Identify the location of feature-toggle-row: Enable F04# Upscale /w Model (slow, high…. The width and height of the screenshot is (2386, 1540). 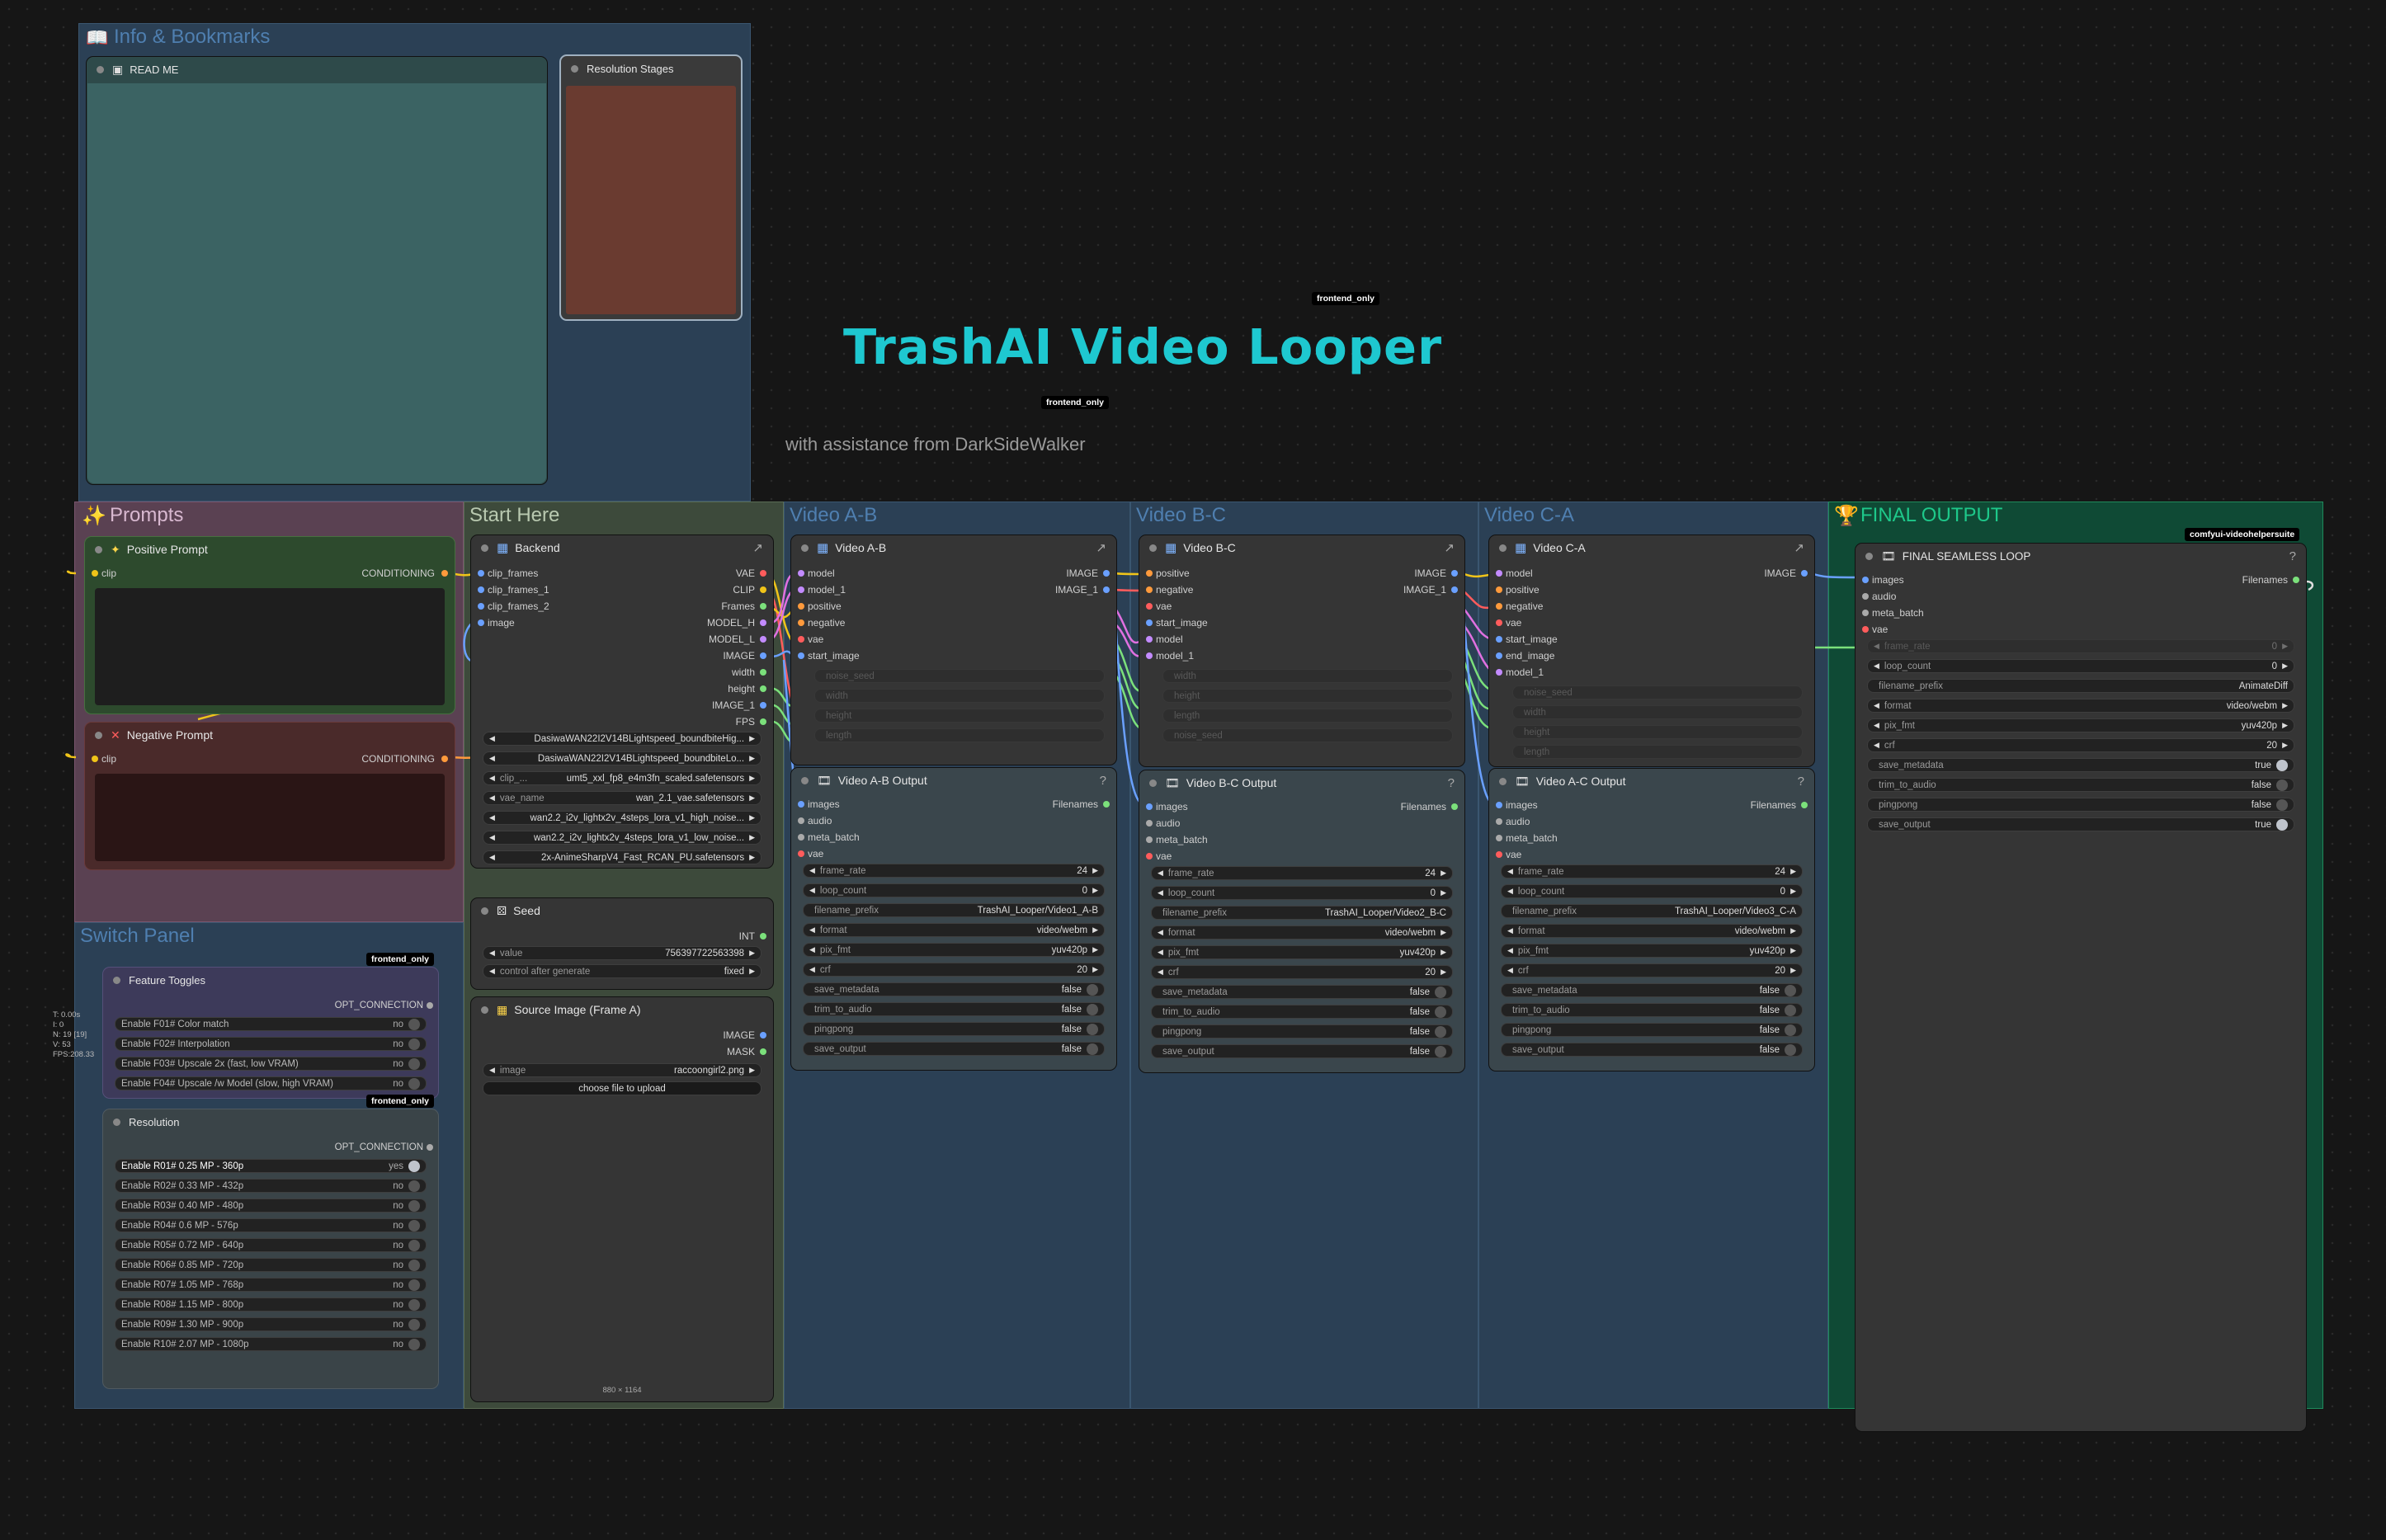
(271, 1083).